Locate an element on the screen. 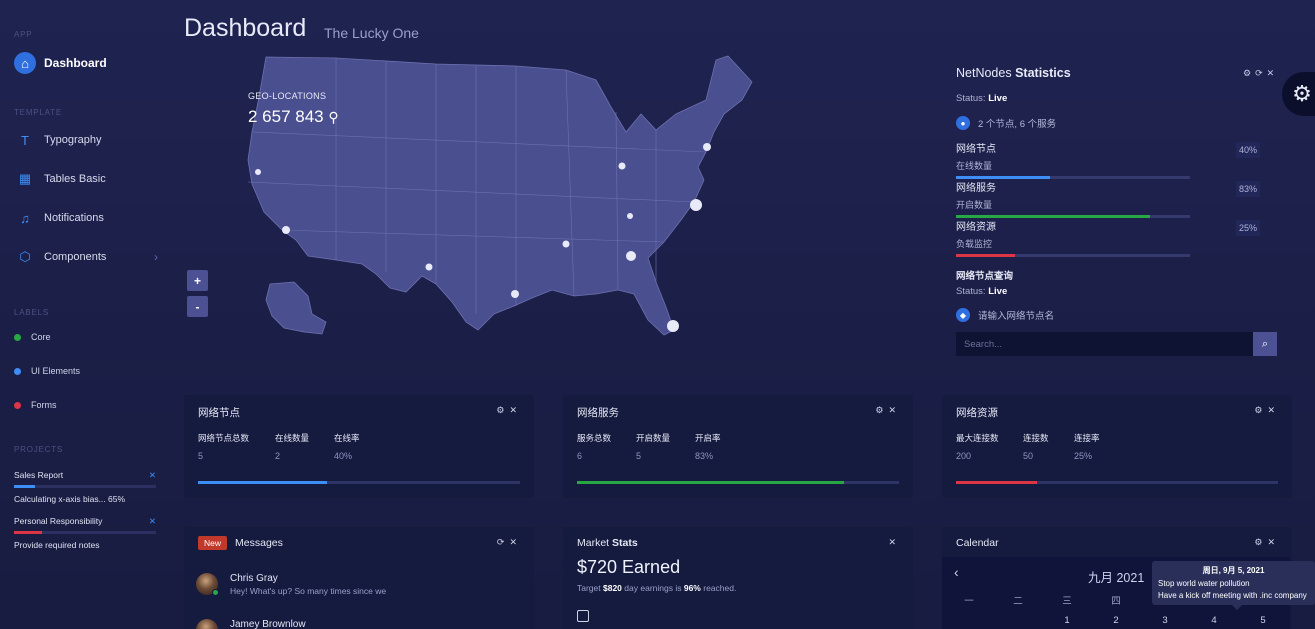 The height and width of the screenshot is (629, 1315). avatar is located at coordinates (207, 624).